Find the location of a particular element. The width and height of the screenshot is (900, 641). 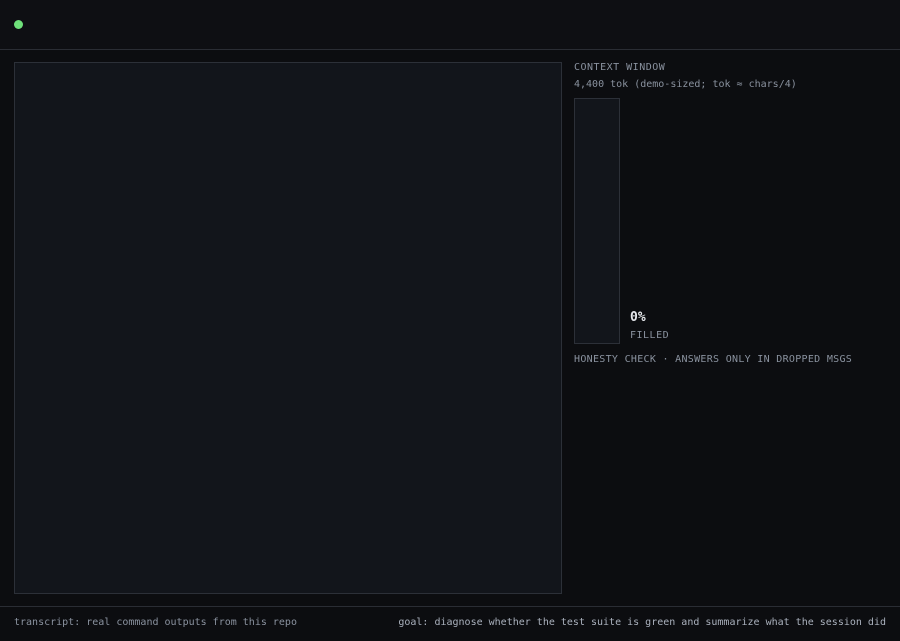

context-window-subtitle: 4,400 tok (demo-sized; tok ≈ chars/4) is located at coordinates (685, 84).